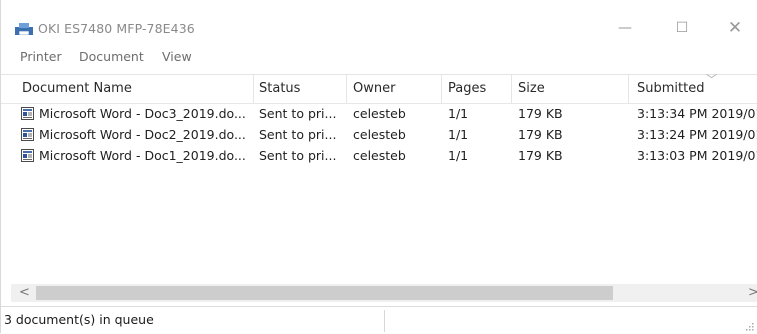  Describe the element at coordinates (625, 28) in the screenshot. I see `minimize-button: —` at that location.